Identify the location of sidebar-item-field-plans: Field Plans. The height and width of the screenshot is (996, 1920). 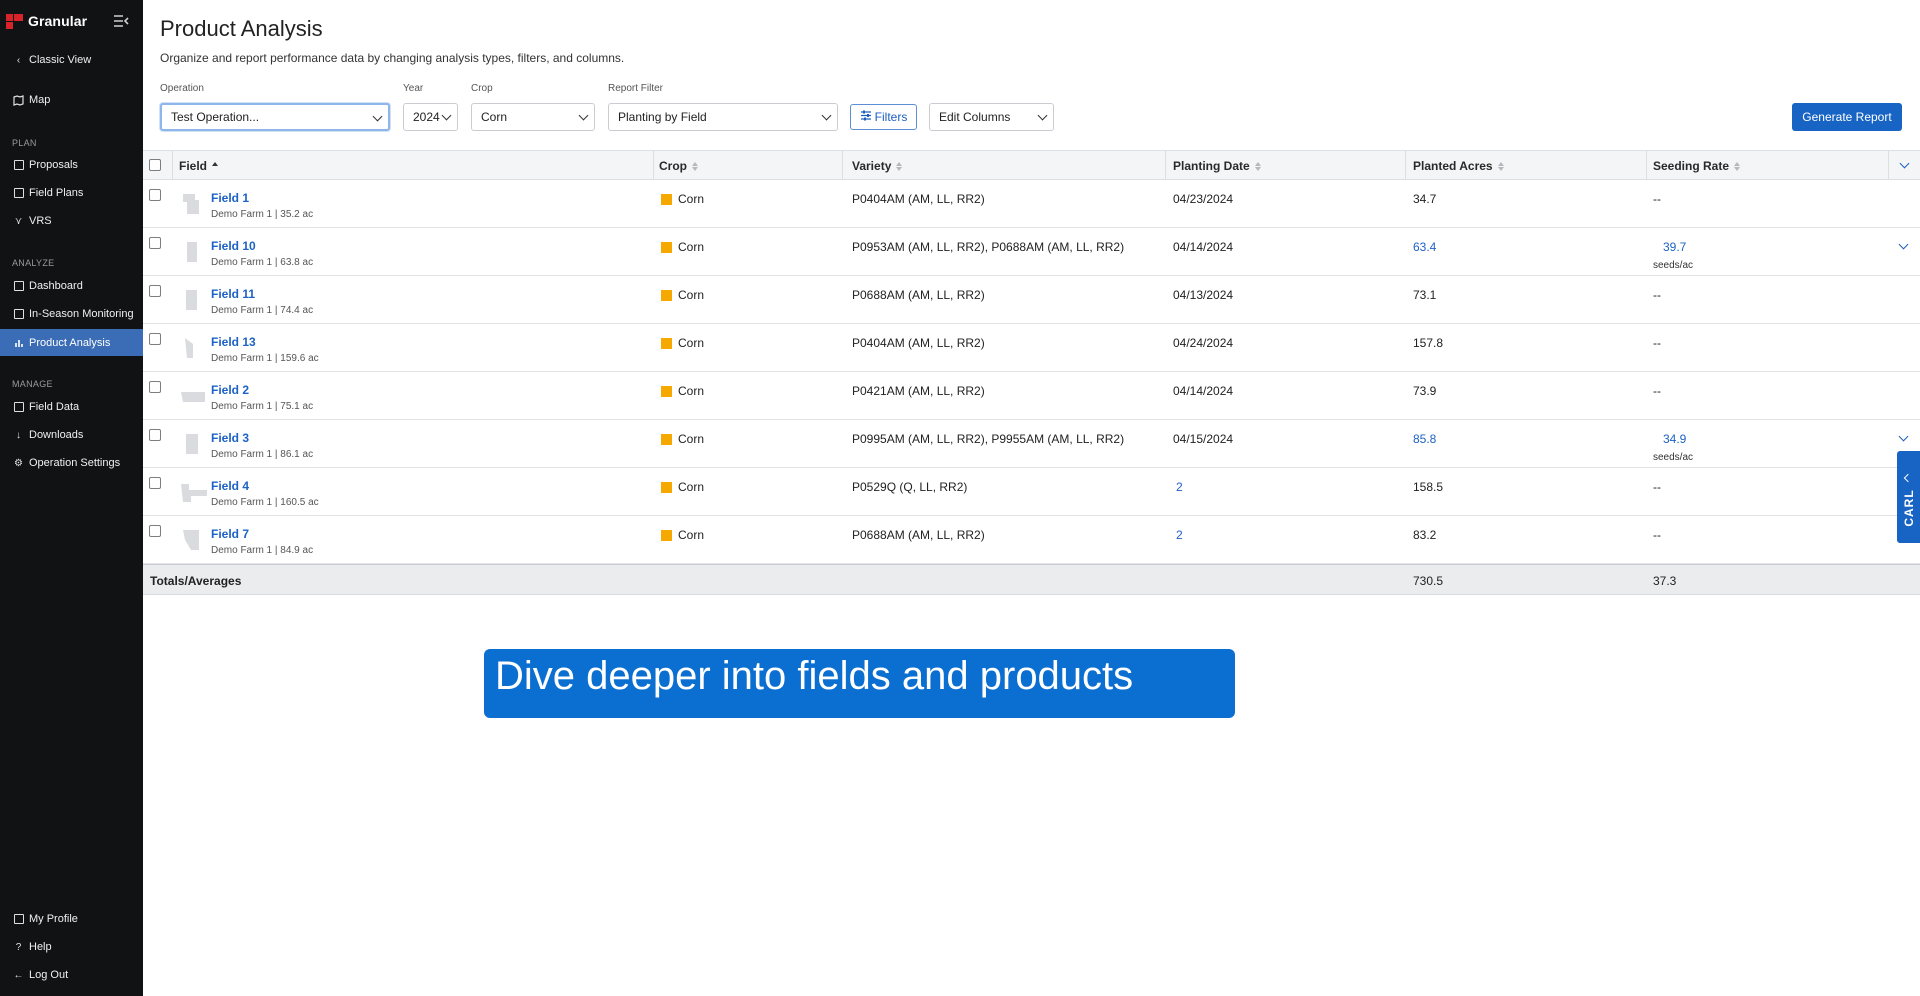
(71, 193).